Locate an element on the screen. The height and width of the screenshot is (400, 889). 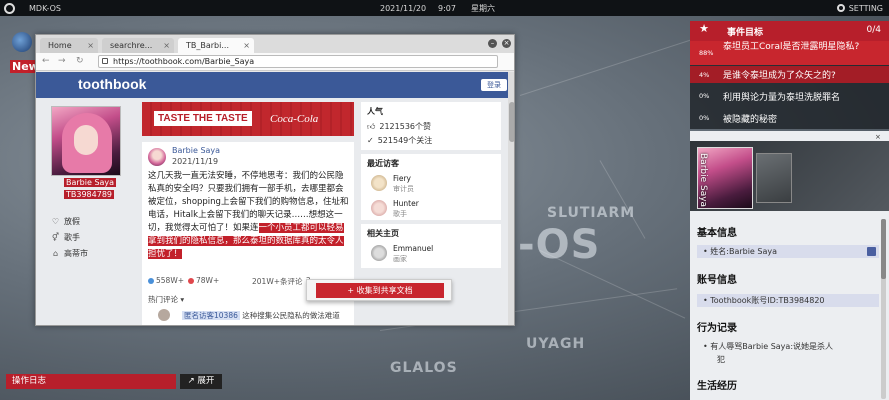
post-author: Barbie Saya is located at coordinates (196, 150).